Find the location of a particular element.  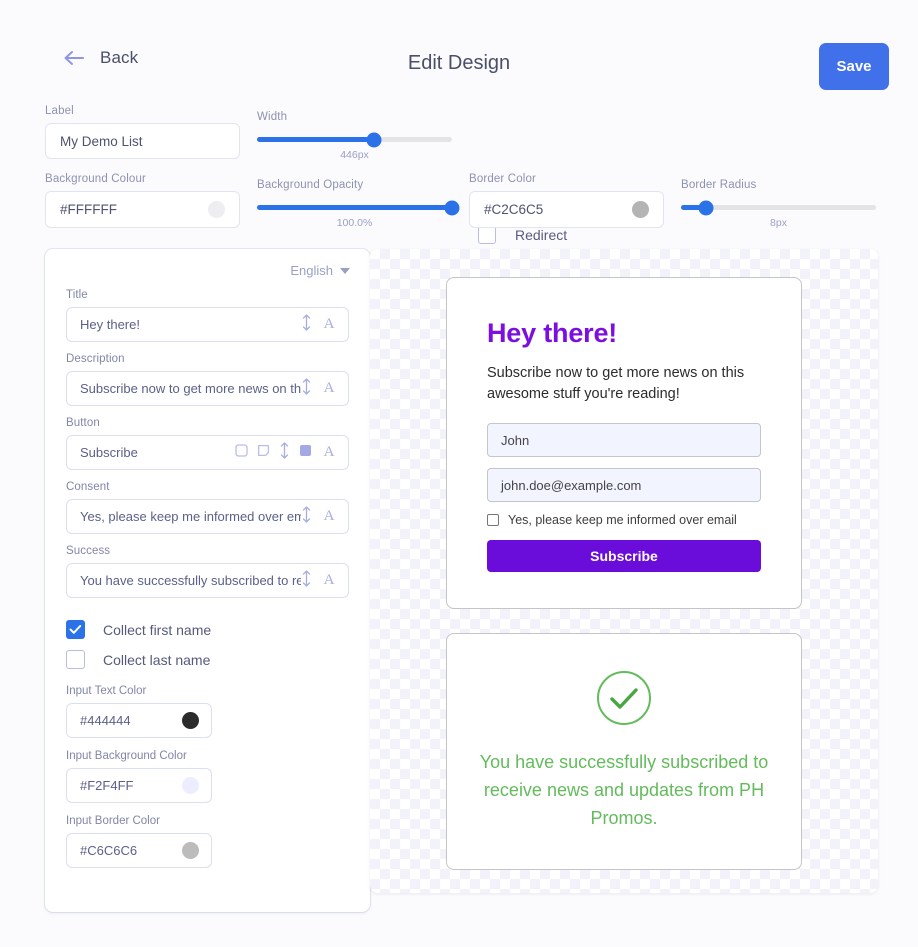

page-title: Edit Design is located at coordinates (459, 63).